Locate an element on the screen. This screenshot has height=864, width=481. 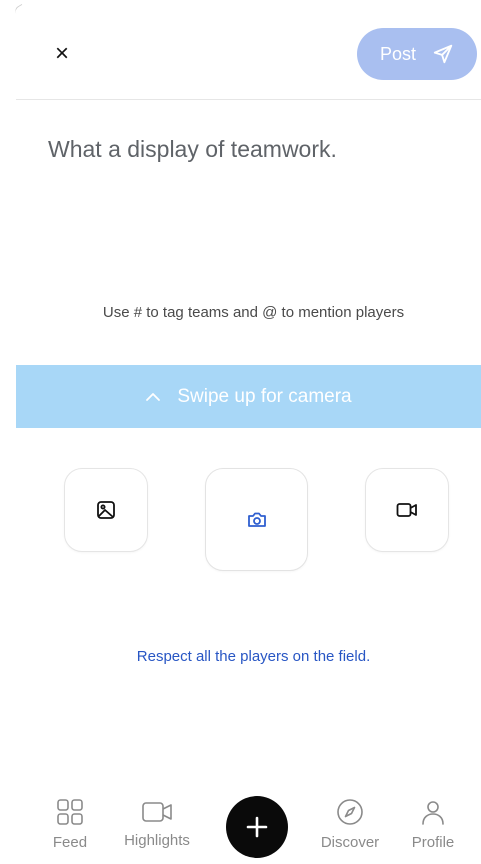
swipe-up-camera-banner: Swipe up for camera is located at coordinates (248, 396).